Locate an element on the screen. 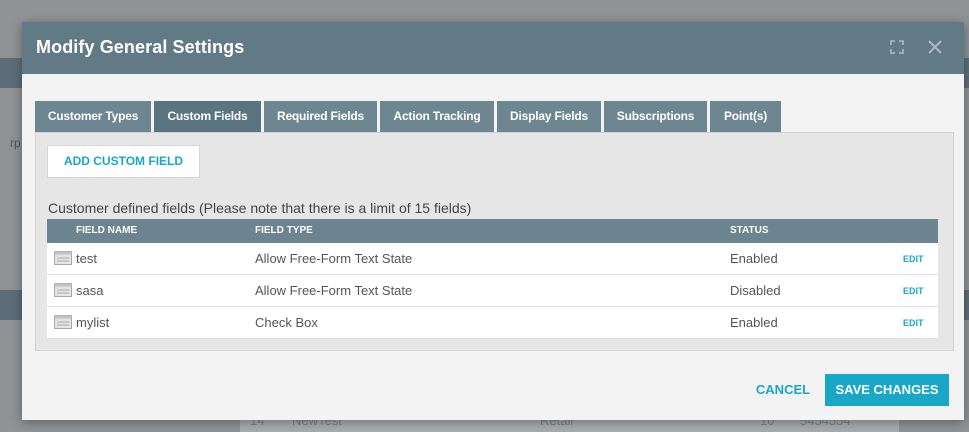  tab-display-fields: Display Fields is located at coordinates (549, 116).